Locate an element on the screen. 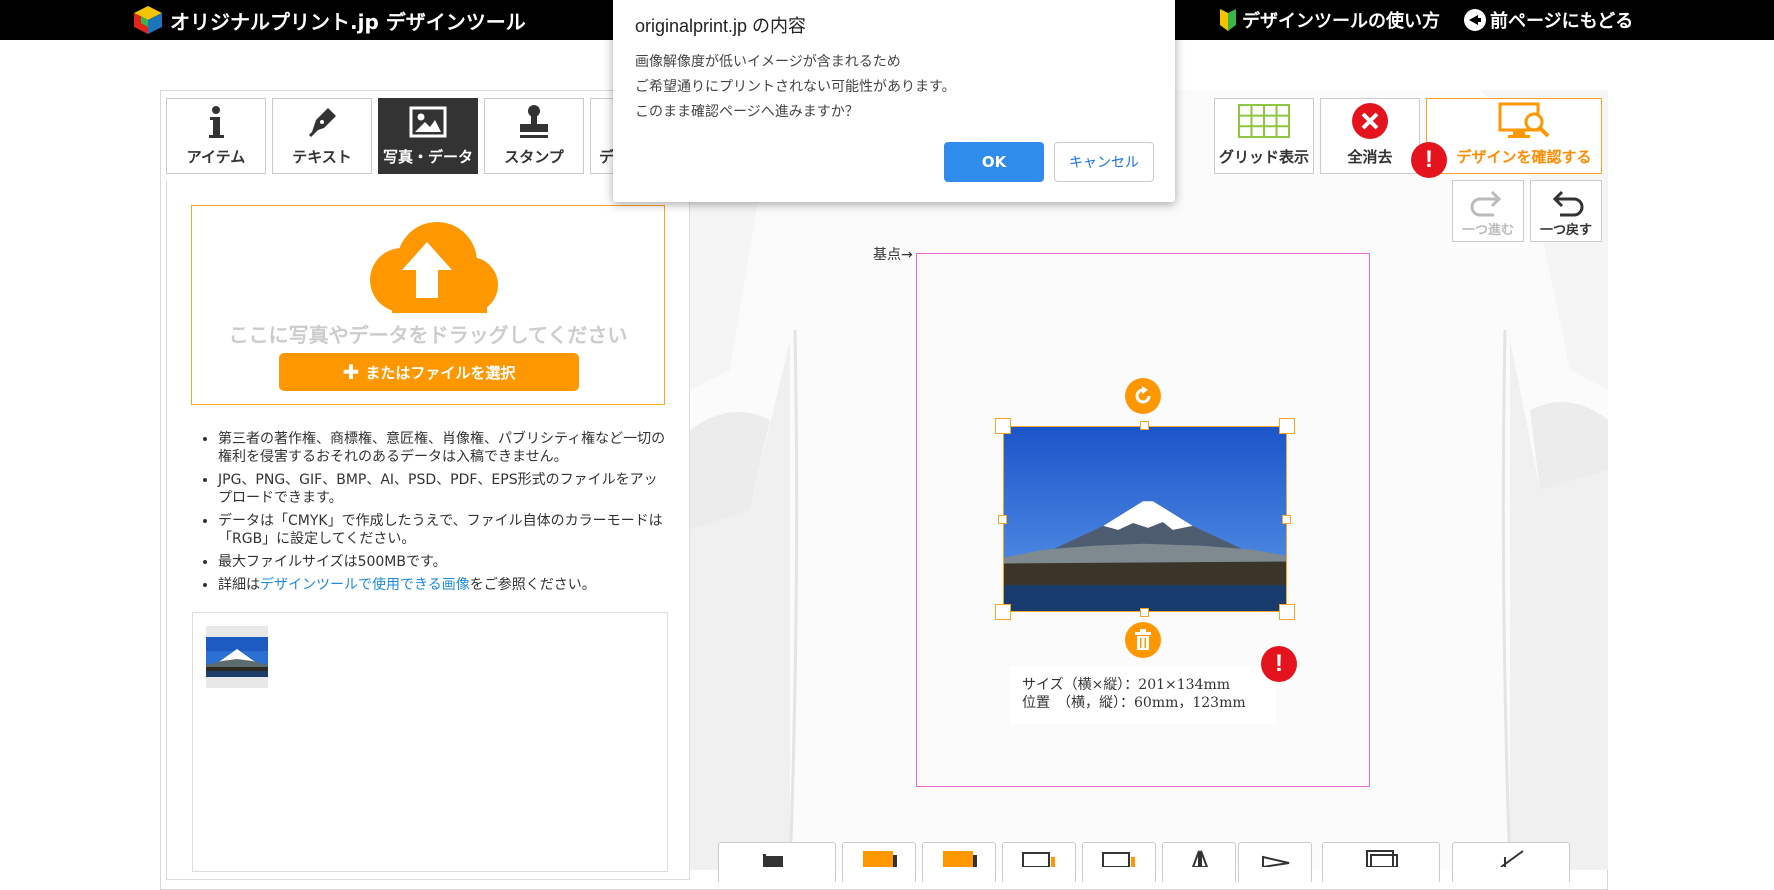 Image resolution: width=1774 pixels, height=890 pixels. flip-vertical-icon is located at coordinates (1276, 862).